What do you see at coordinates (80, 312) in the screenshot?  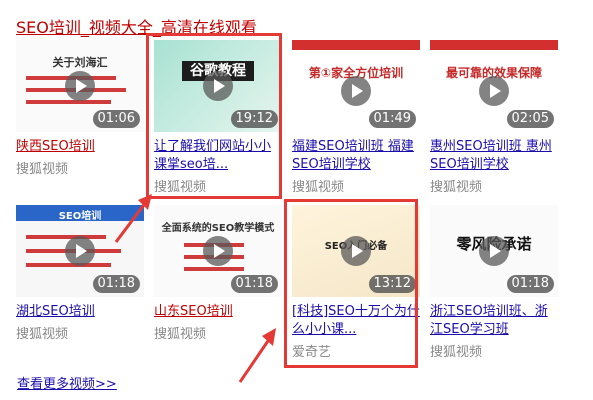 I see `video-title-link: 湖北SEO培训` at bounding box center [80, 312].